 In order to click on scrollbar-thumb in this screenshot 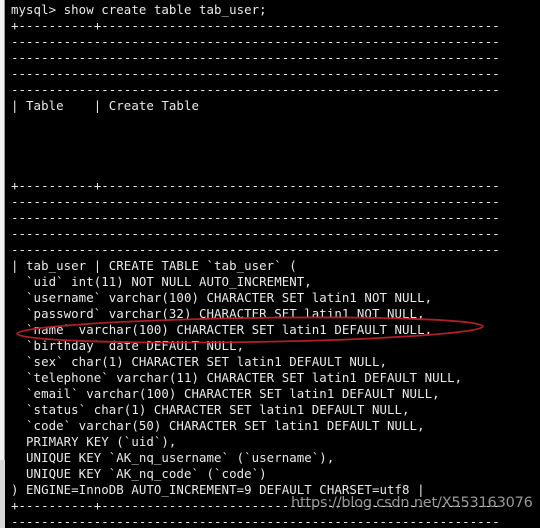, I will do `click(2, 230)`.